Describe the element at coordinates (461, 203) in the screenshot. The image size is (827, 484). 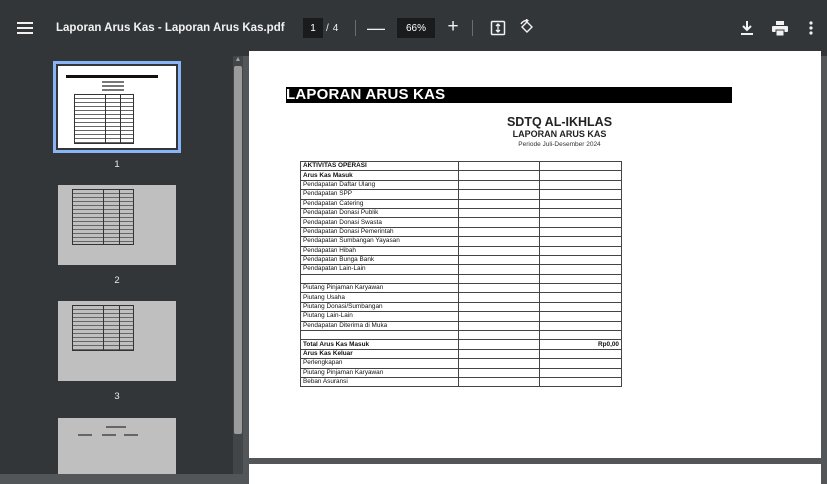
I see `table-row: Pendapatan Catering` at that location.